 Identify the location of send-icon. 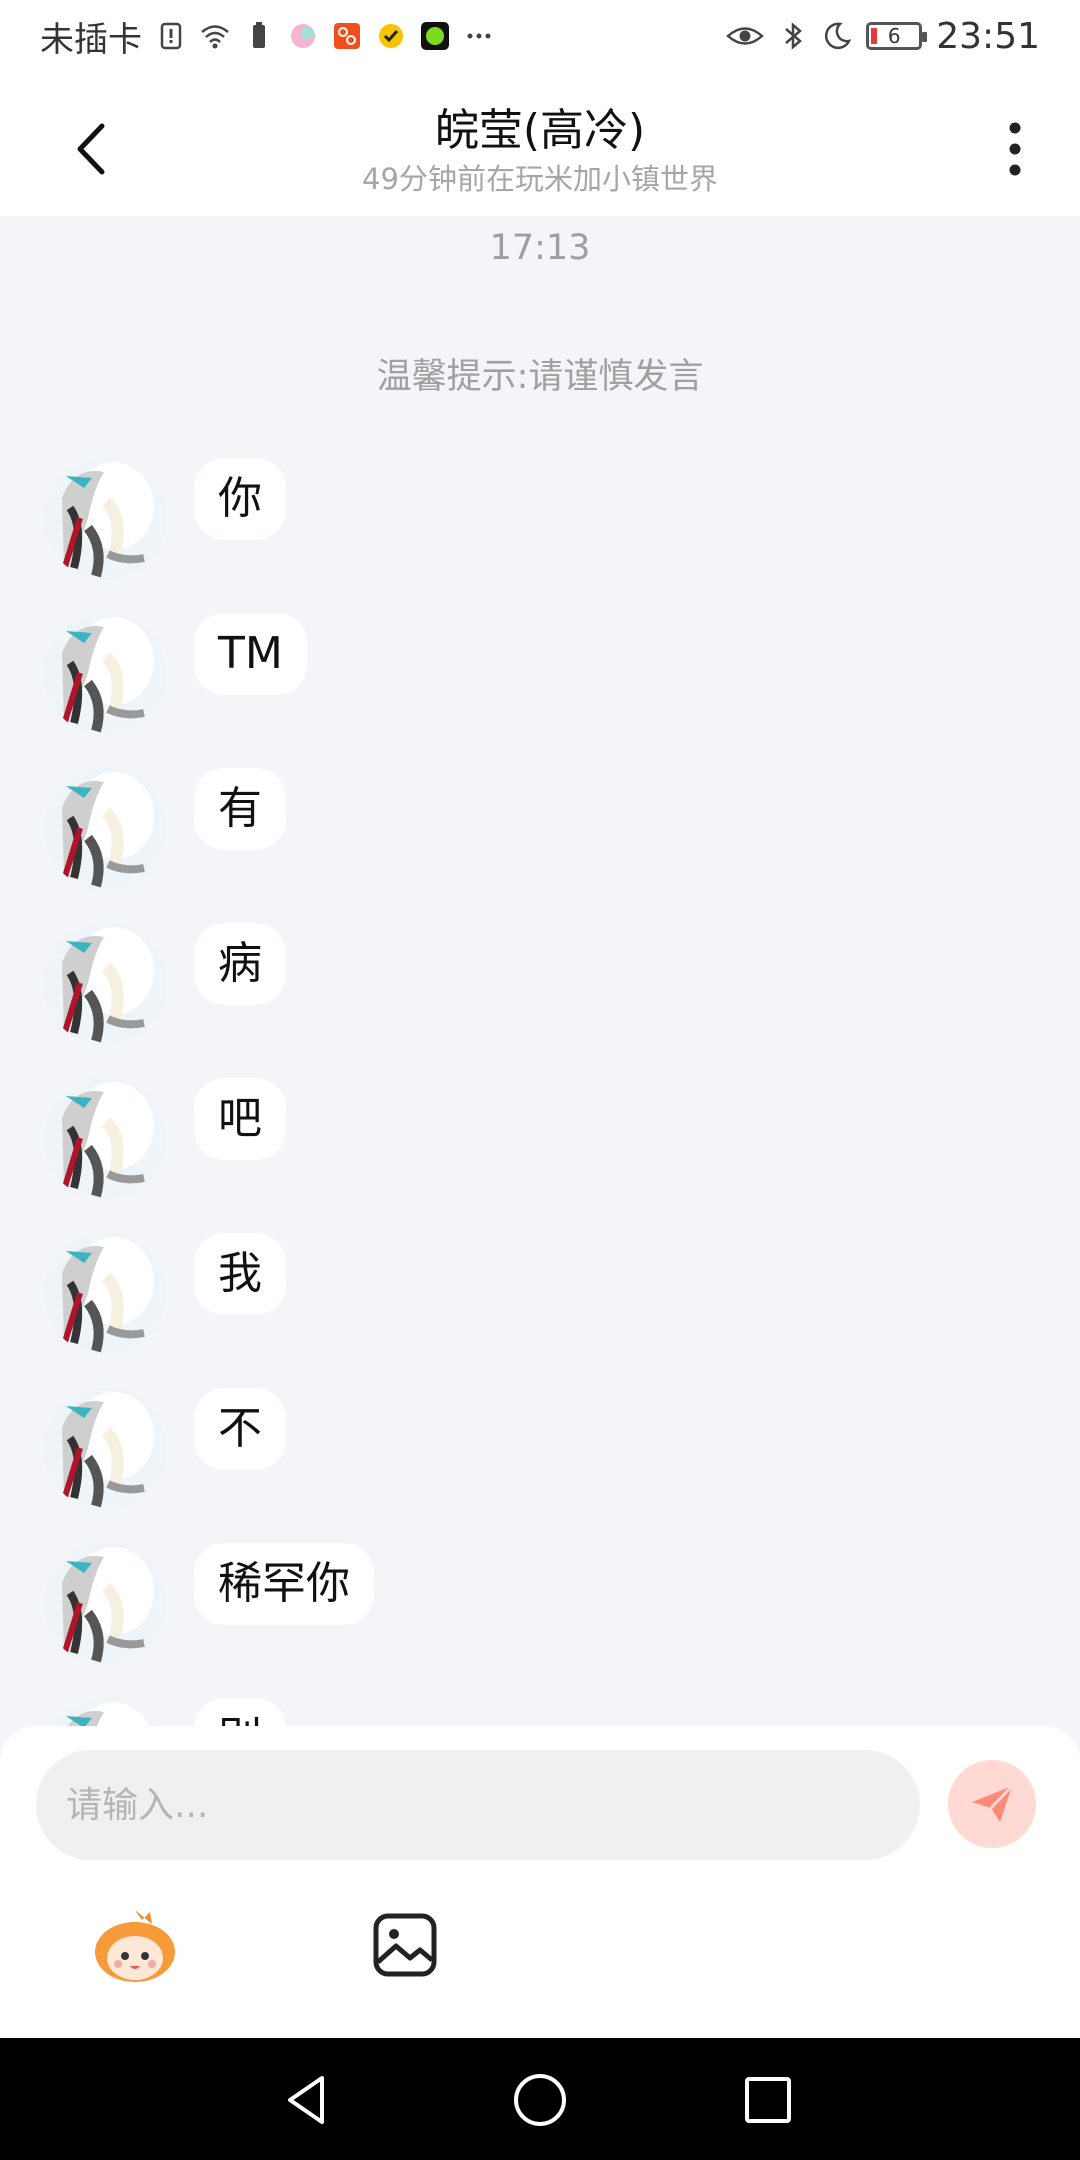
(993, 1803).